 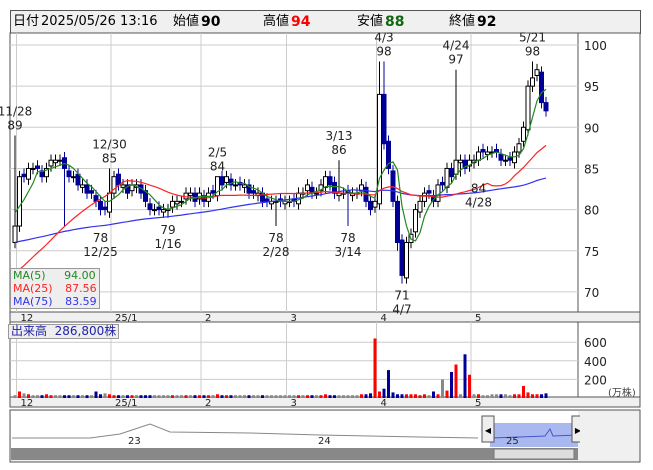 I want to click on month-label: 25/1, so click(x=126, y=403).